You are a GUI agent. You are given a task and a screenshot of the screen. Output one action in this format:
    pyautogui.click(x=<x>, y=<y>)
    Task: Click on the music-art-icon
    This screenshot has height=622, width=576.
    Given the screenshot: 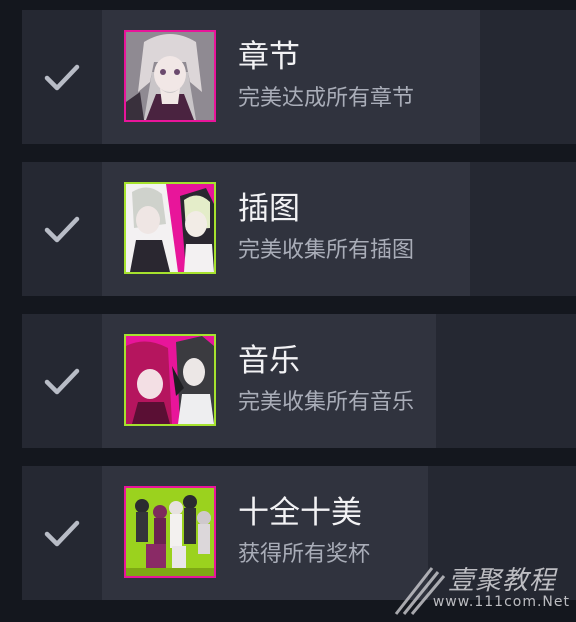 What is the action you would take?
    pyautogui.click(x=170, y=380)
    